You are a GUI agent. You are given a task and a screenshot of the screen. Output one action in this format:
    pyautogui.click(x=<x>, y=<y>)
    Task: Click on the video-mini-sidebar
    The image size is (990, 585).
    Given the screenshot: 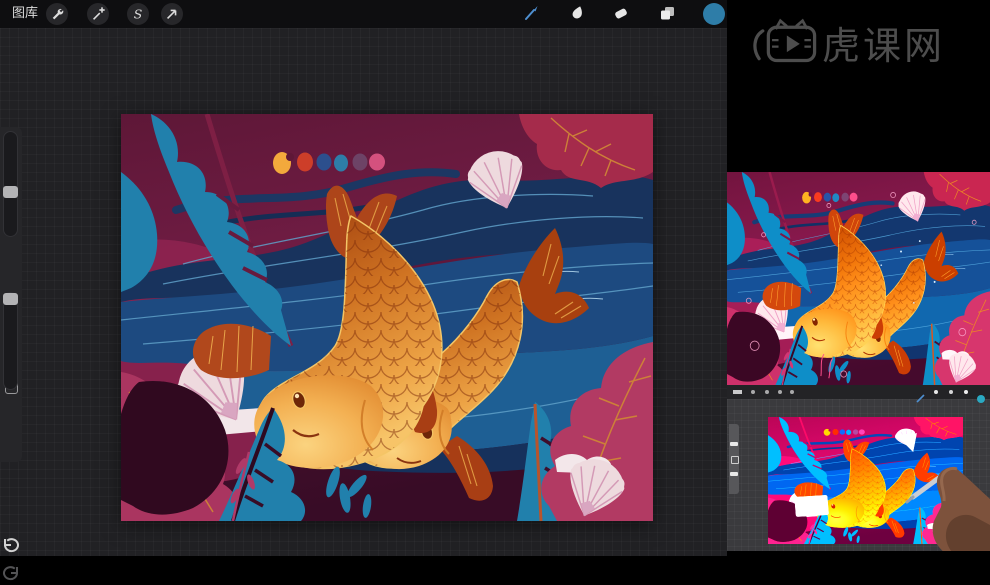 What is the action you would take?
    pyautogui.click(x=734, y=459)
    